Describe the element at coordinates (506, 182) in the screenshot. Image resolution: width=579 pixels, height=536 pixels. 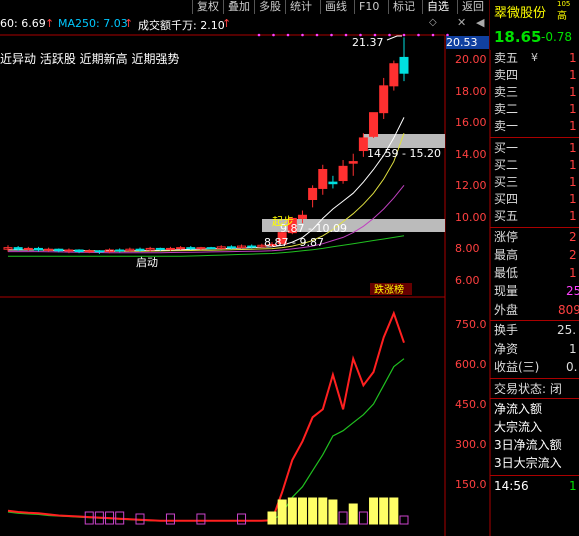
I see `orderbook-label: 买三` at that location.